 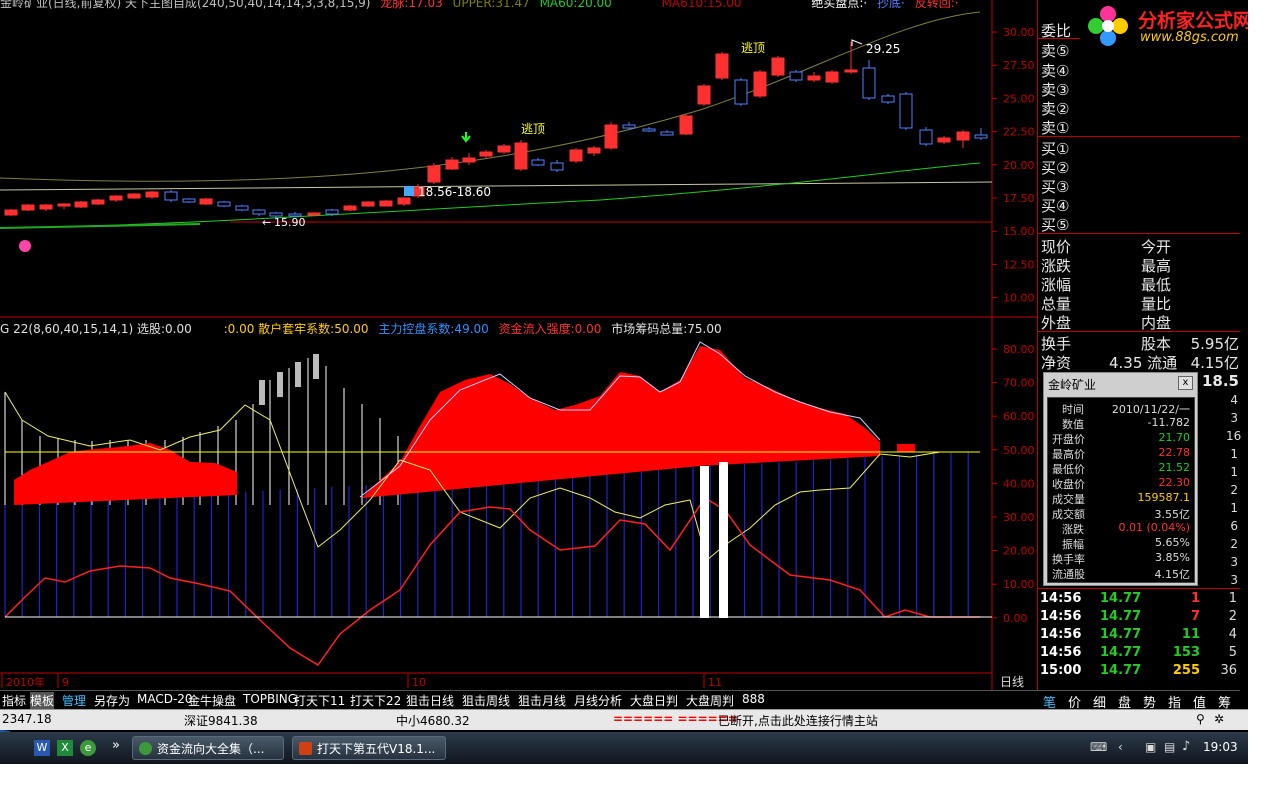 What do you see at coordinates (454, 192) in the screenshot?
I see `breakout-label: 18.56-18.60` at bounding box center [454, 192].